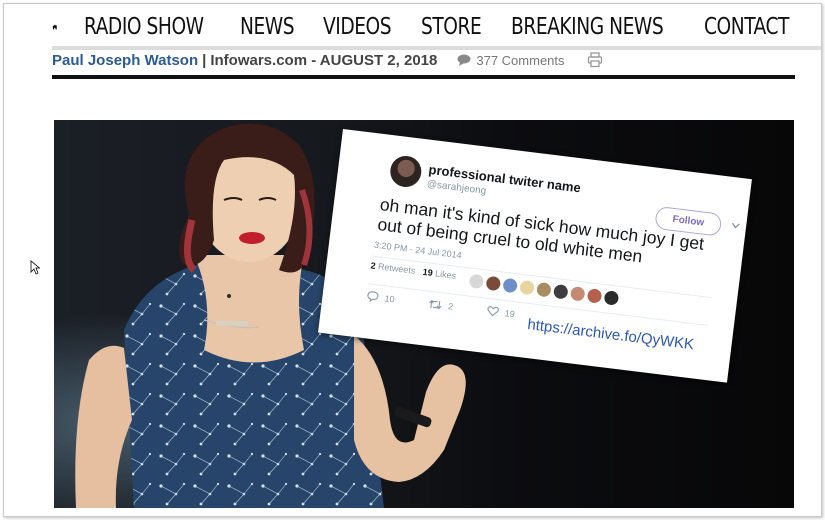  I want to click on tweet-retweets-label: Retweets, so click(396, 268).